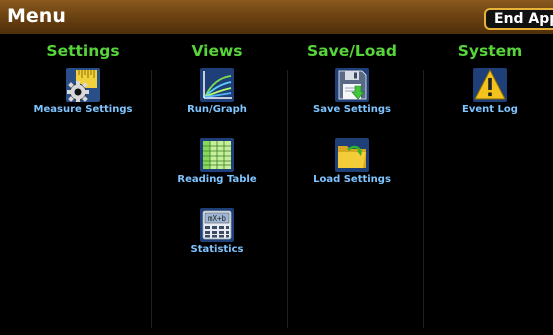 Image resolution: width=553 pixels, height=335 pixels. I want to click on measure-settings-label: Measure Settings, so click(83, 109).